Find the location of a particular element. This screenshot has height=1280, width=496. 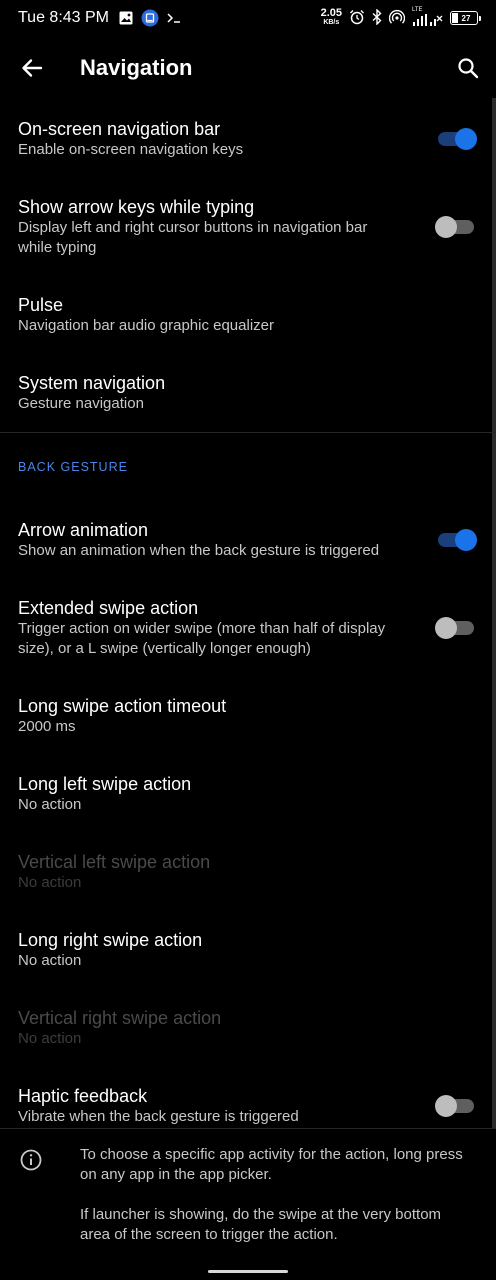

setting-vertical-right-swipe: Vertical right swipe action No action is located at coordinates (248, 1028).